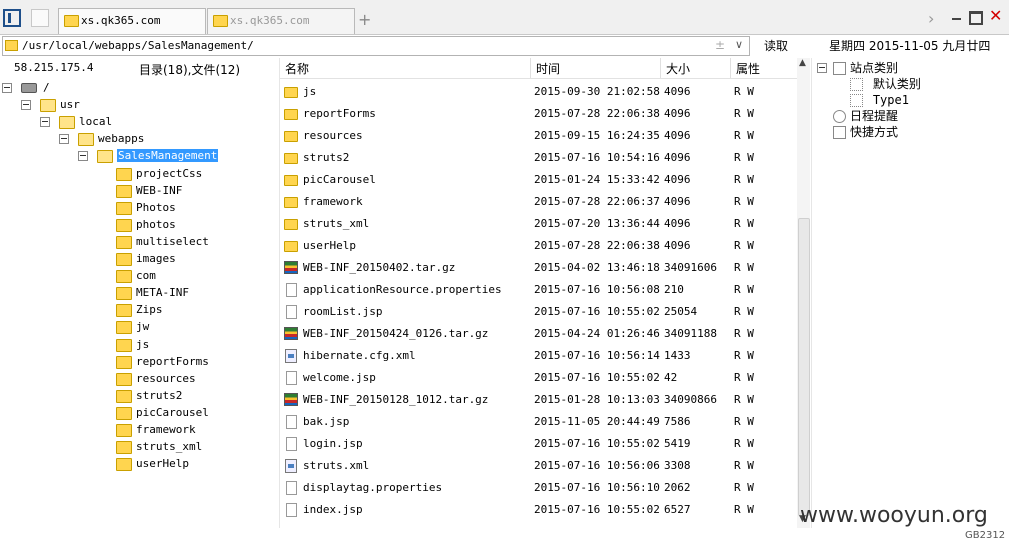  What do you see at coordinates (162, 362) in the screenshot?
I see `tree-node: reportForms` at bounding box center [162, 362].